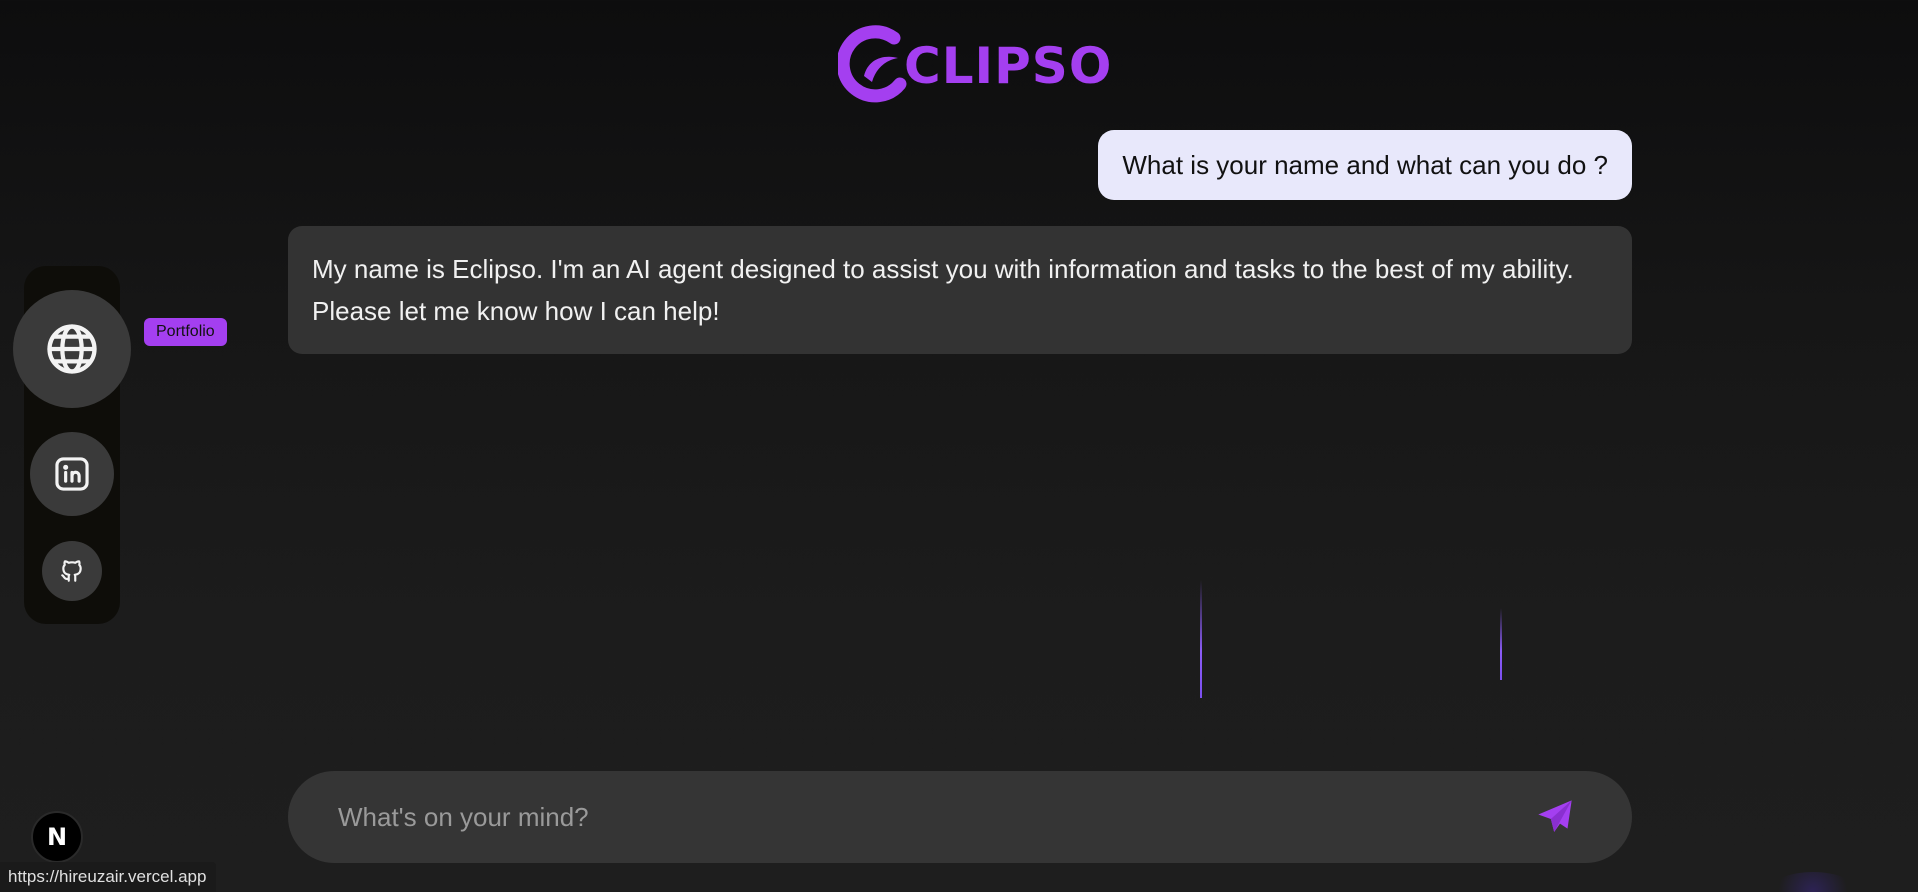  Describe the element at coordinates (185, 332) in the screenshot. I see `portfolio-tooltip: Portfolio` at that location.